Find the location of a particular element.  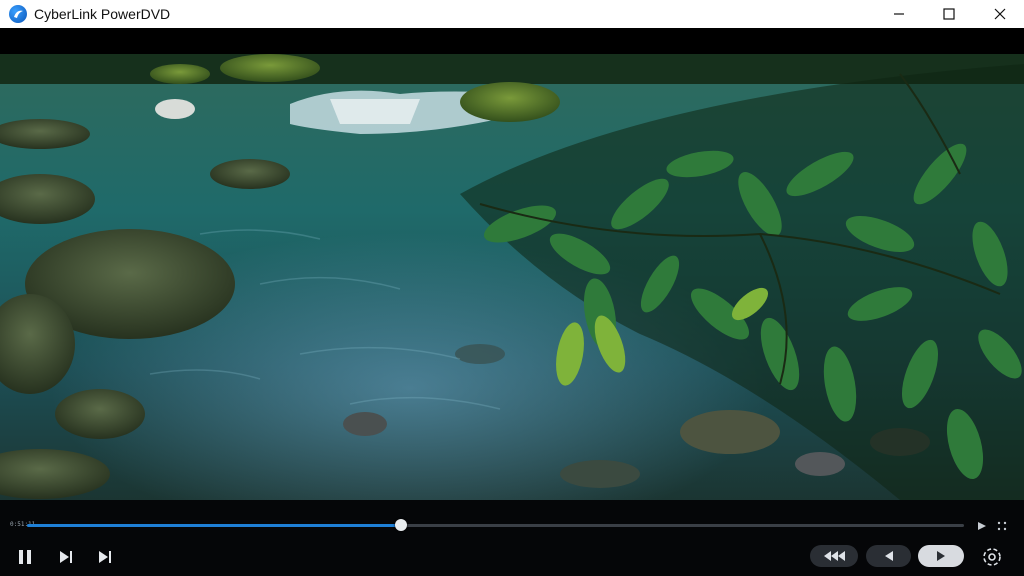

playback-controls is located at coordinates (512, 557).